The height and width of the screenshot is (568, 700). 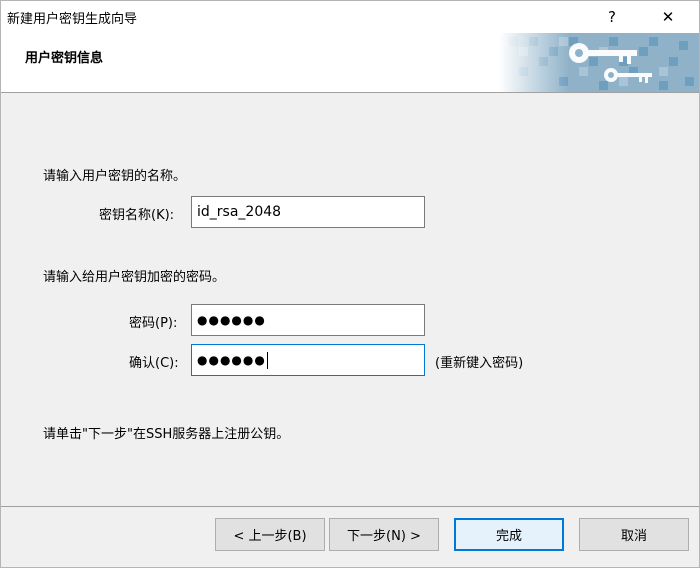 What do you see at coordinates (137, 215) in the screenshot?
I see `key-name-label: 密钥名称(K):` at bounding box center [137, 215].